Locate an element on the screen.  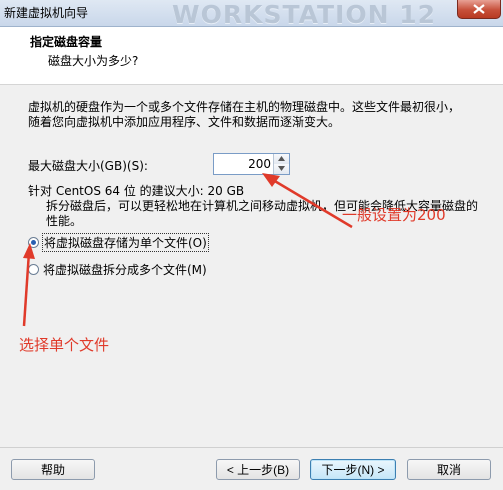
option-split-files: 将虚拟磁盘拆分成多个文件(M) is located at coordinates (117, 269).